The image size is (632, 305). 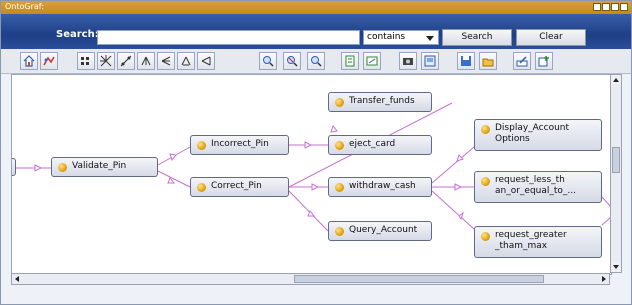 I want to click on node-label: Validate_Pin, so click(x=99, y=166).